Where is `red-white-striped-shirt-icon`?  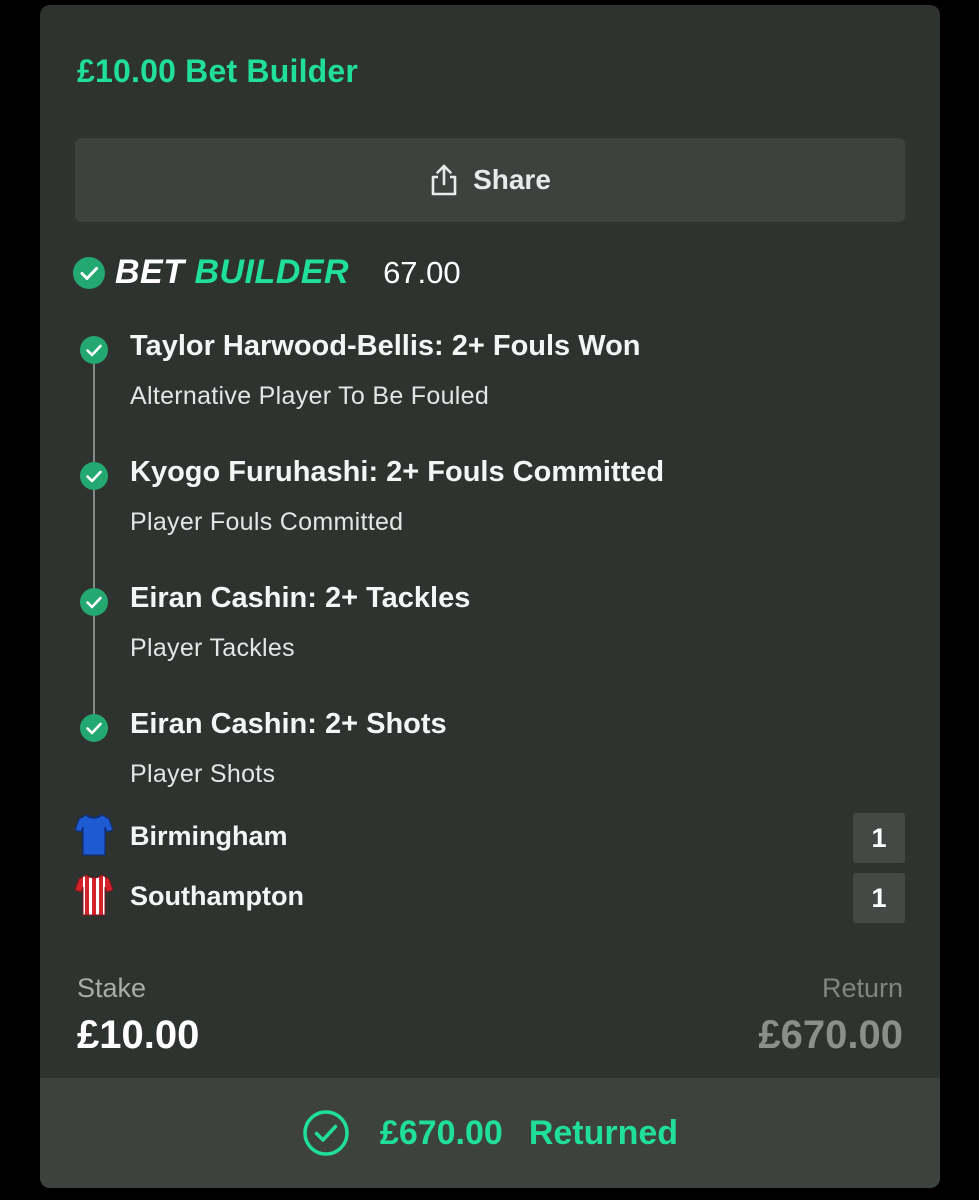 red-white-striped-shirt-icon is located at coordinates (94, 895).